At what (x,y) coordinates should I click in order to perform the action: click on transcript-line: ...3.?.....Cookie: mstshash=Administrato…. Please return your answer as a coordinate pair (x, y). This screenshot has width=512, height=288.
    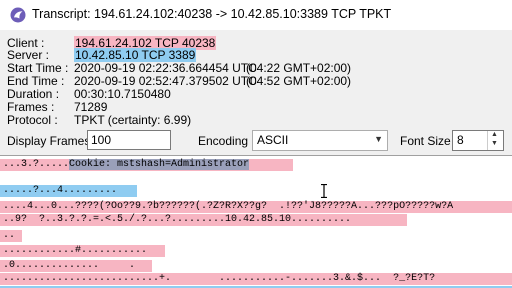
    Looking at the image, I should click on (126, 165).